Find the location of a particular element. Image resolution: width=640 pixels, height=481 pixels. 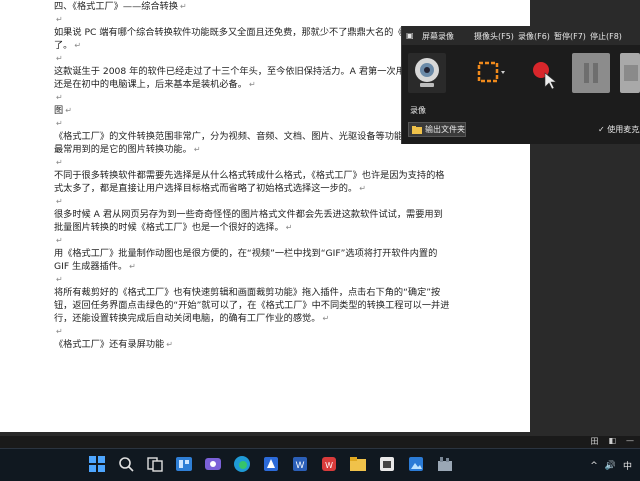

stop-icon is located at coordinates (631, 73).